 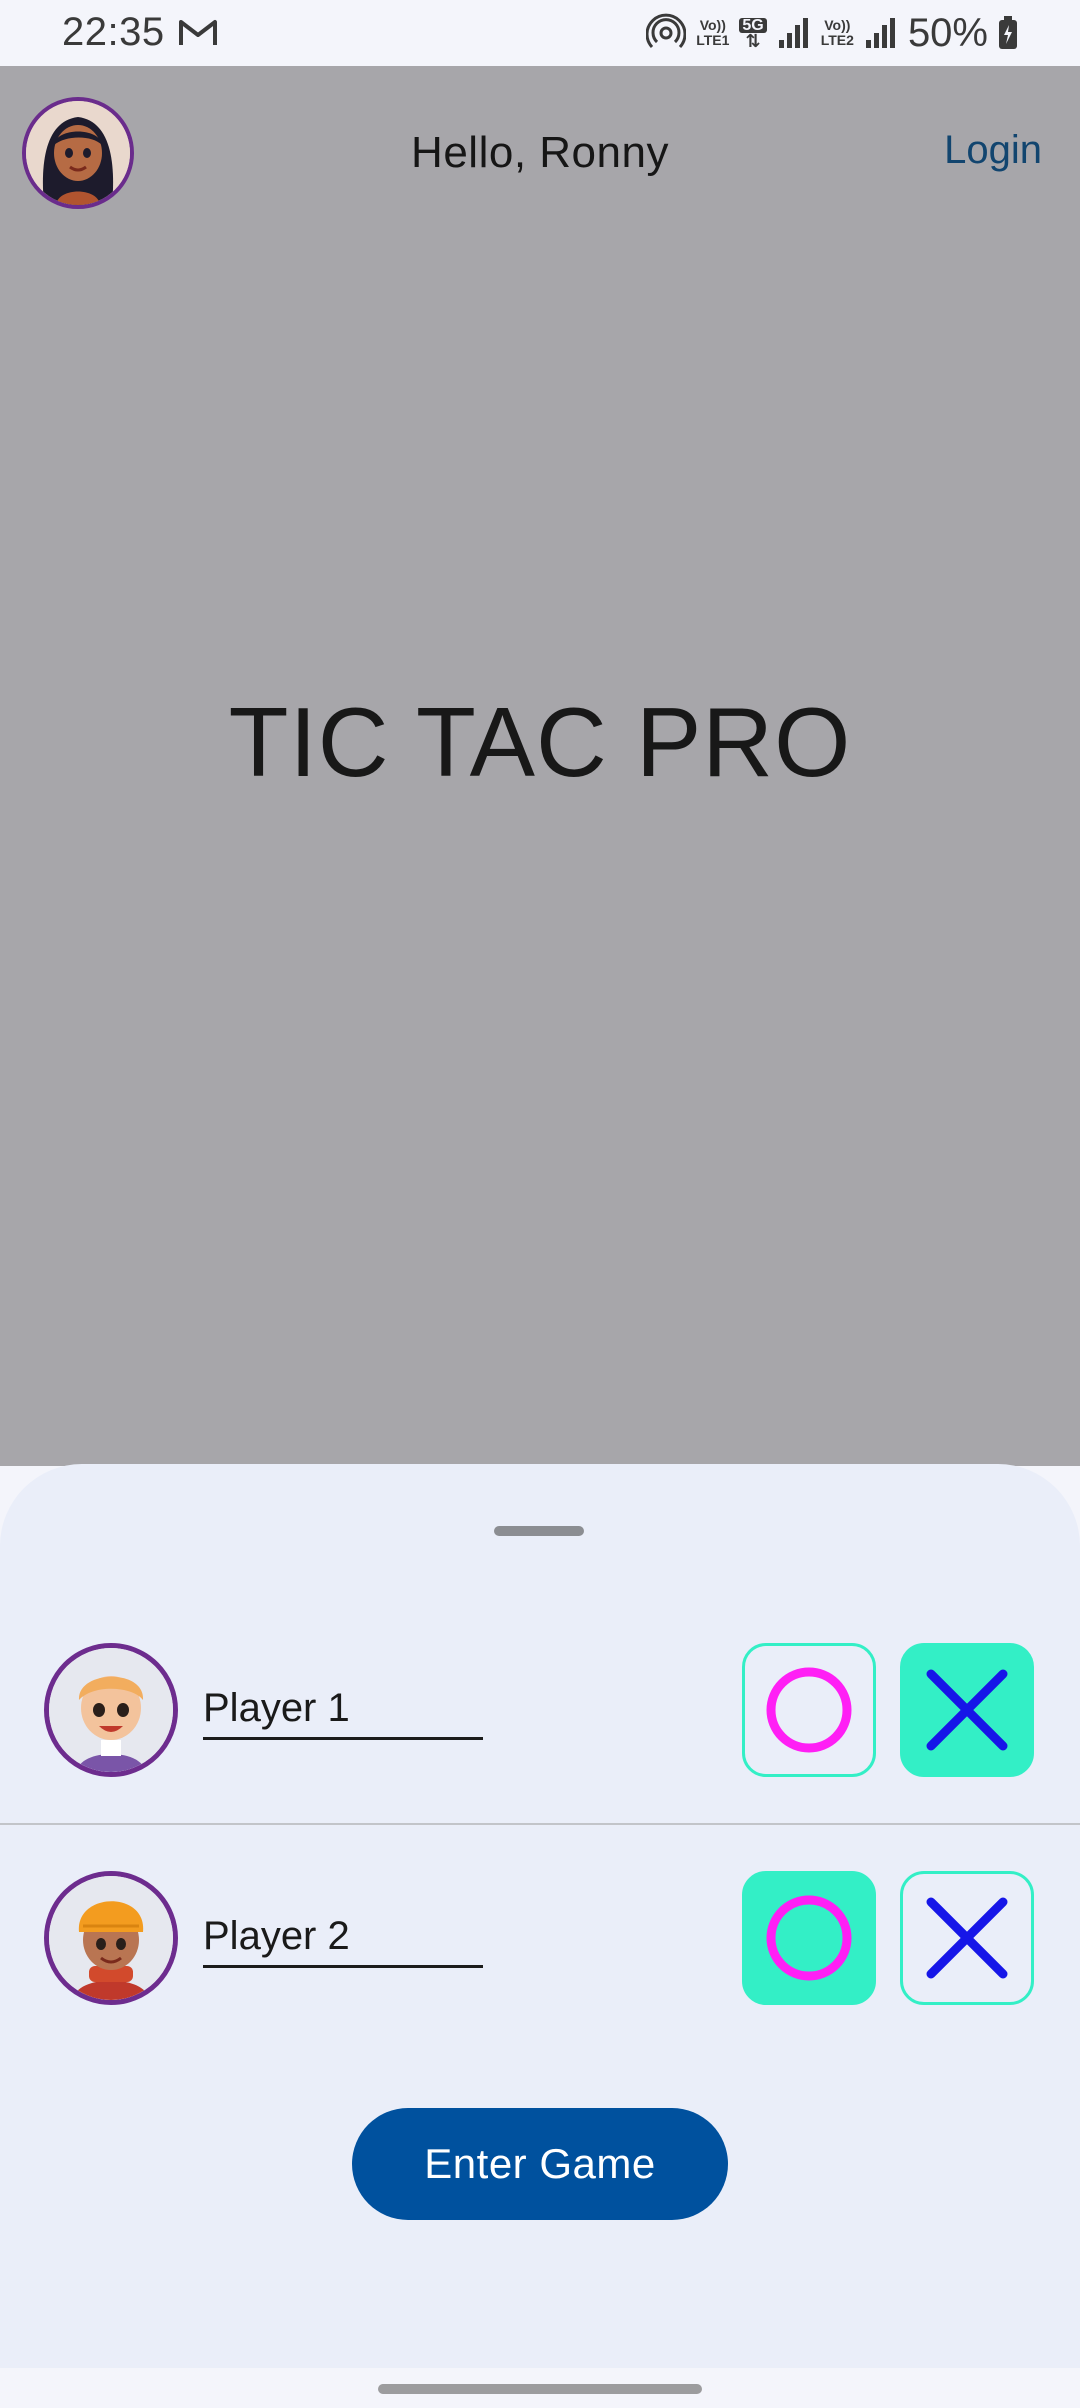 I want to click on greeting-text: Hello, Ronny, so click(x=540, y=152).